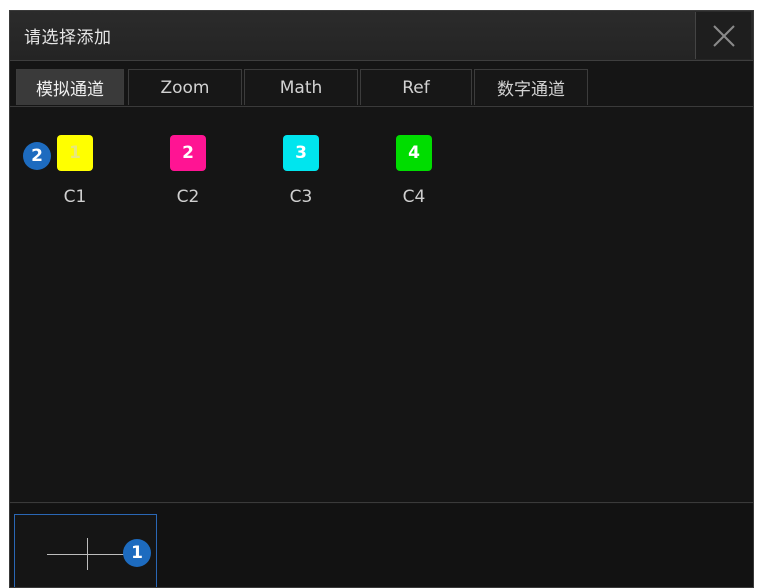 The height and width of the screenshot is (588, 763). I want to click on tab-label: Zoom, so click(185, 87).